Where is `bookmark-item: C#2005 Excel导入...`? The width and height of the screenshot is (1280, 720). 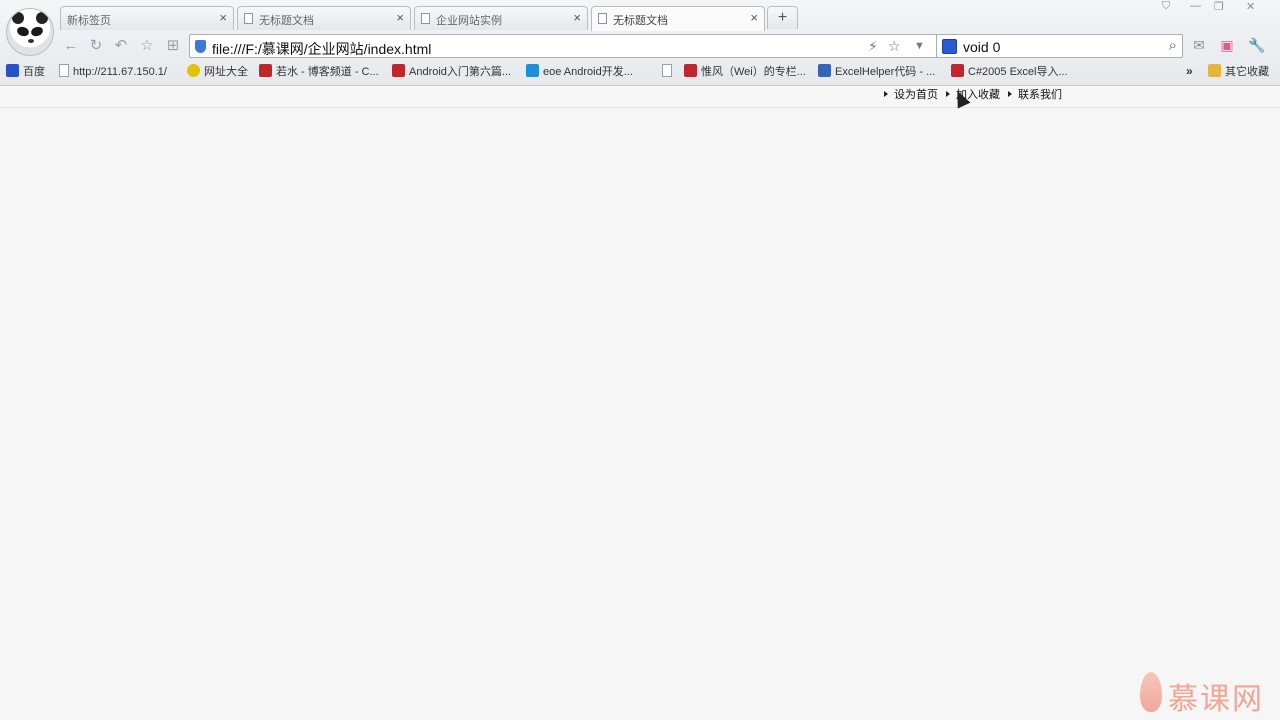
bookmark-item: C#2005 Excel导入... is located at coordinates (1009, 72).